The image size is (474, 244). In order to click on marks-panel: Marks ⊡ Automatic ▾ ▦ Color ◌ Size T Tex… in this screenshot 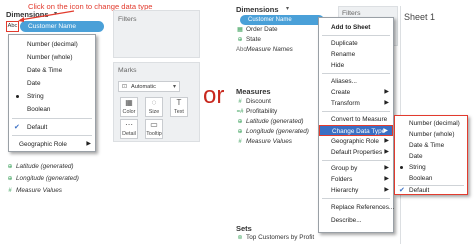, I will do `click(156, 102)`.